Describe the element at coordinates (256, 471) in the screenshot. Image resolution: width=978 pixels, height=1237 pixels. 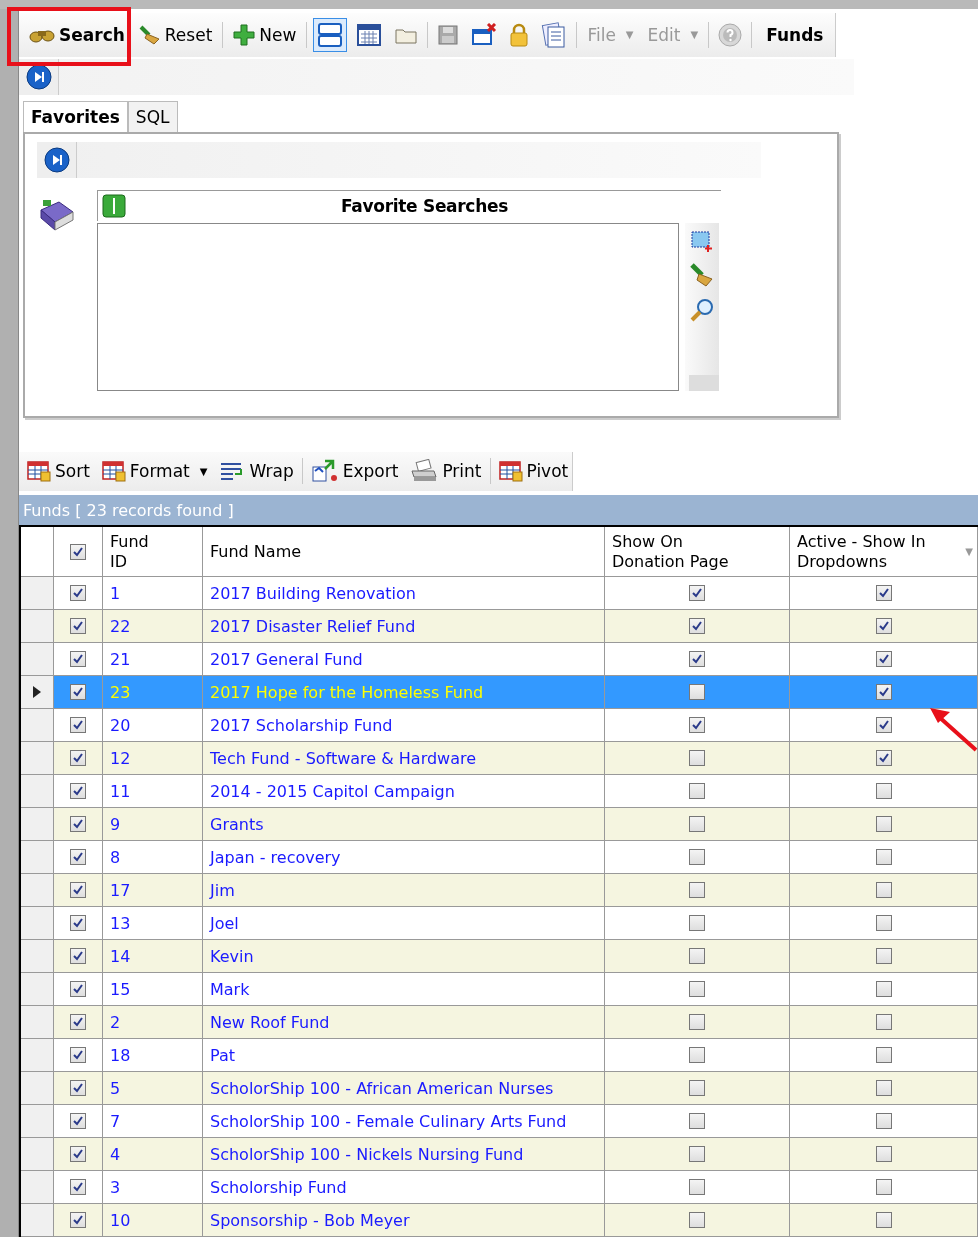
I see `toolbar-button: Wrap` at that location.